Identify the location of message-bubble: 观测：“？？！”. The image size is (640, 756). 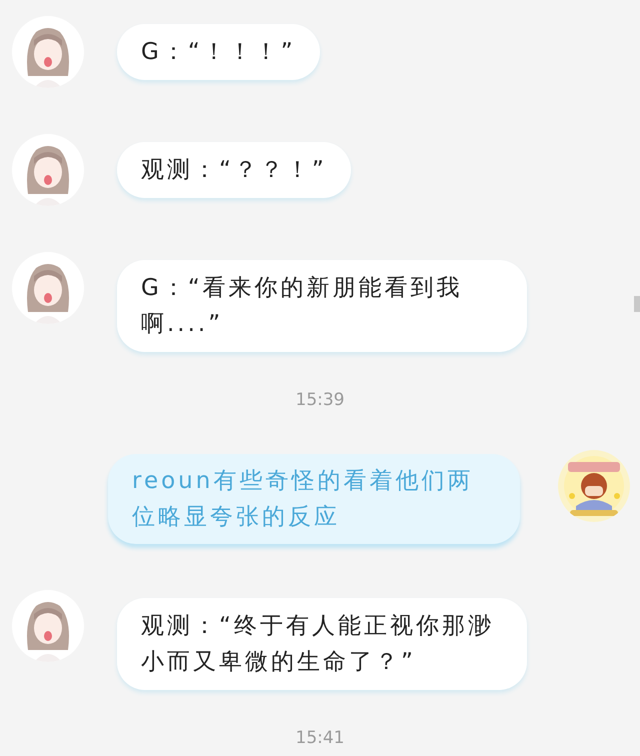
(234, 170).